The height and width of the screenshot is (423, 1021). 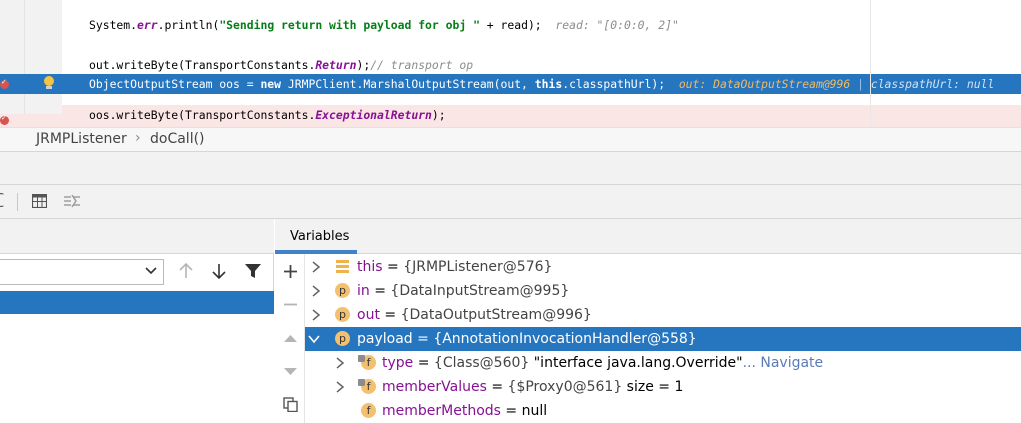 What do you see at coordinates (510, 139) in the screenshot?
I see `breadcrumb: JRMPListener › doCall()` at bounding box center [510, 139].